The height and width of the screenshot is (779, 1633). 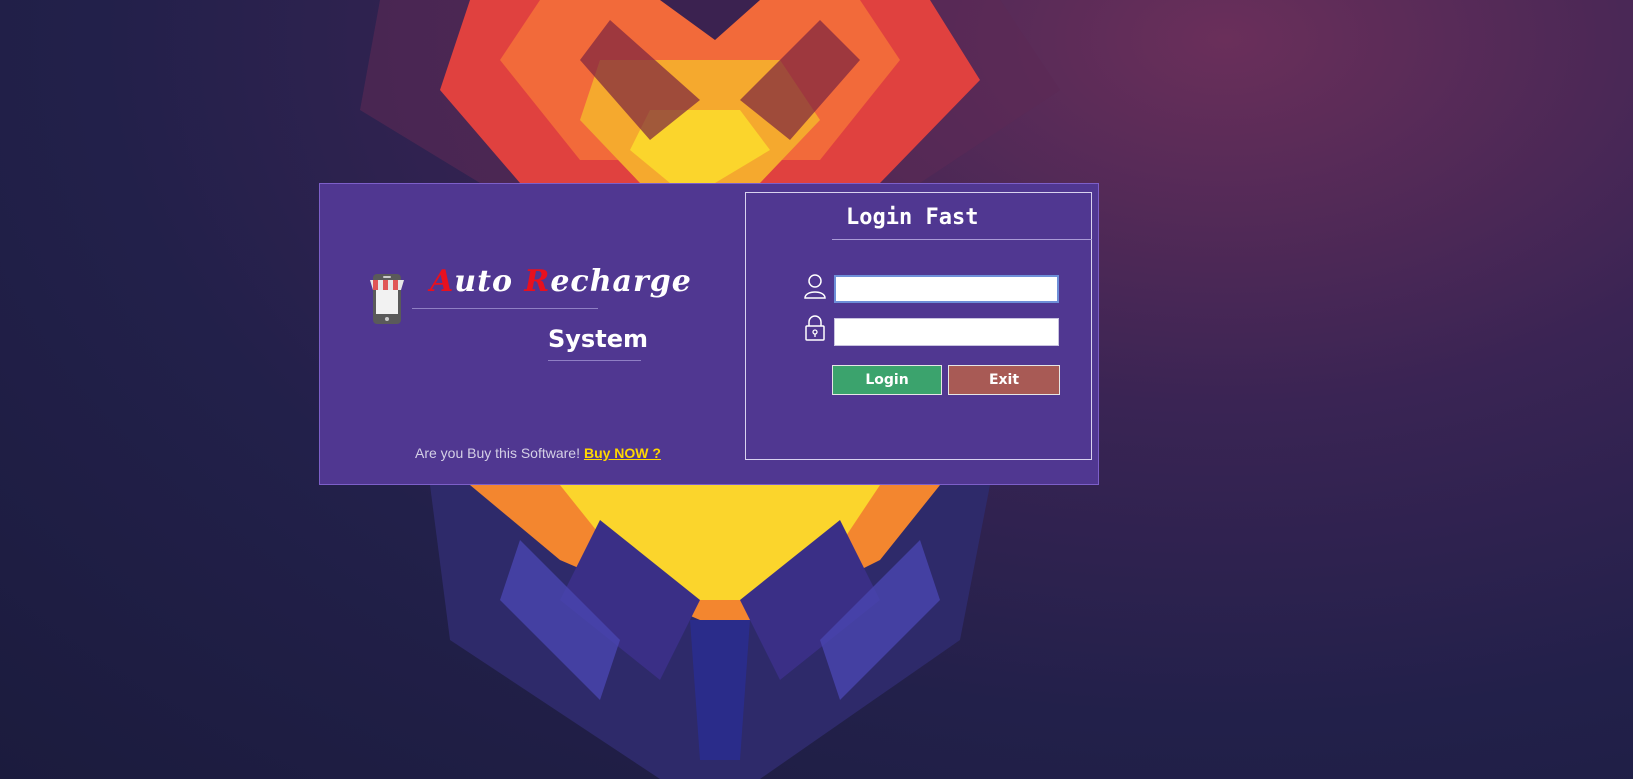 What do you see at coordinates (497, 453) in the screenshot?
I see `buy-question-text: Are you Buy this Software!` at bounding box center [497, 453].